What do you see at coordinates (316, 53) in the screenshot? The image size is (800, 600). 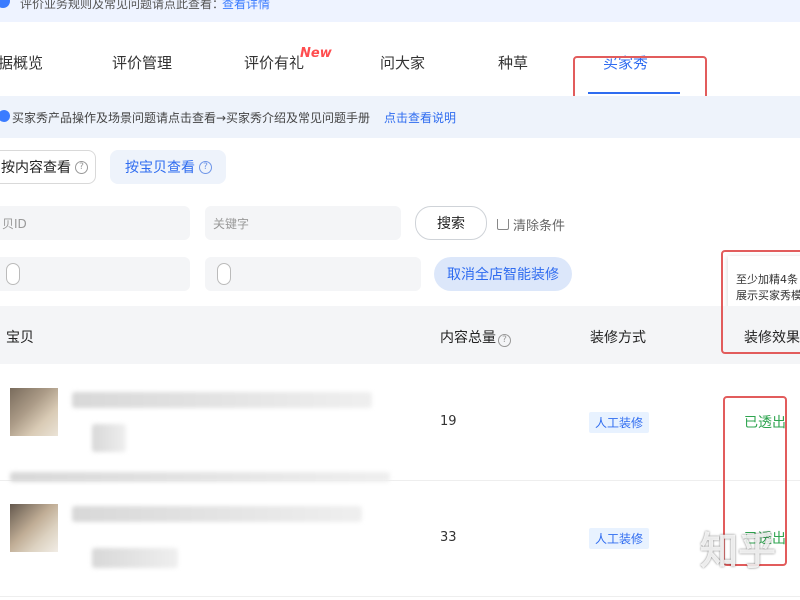 I see `new-badge: New` at bounding box center [316, 53].